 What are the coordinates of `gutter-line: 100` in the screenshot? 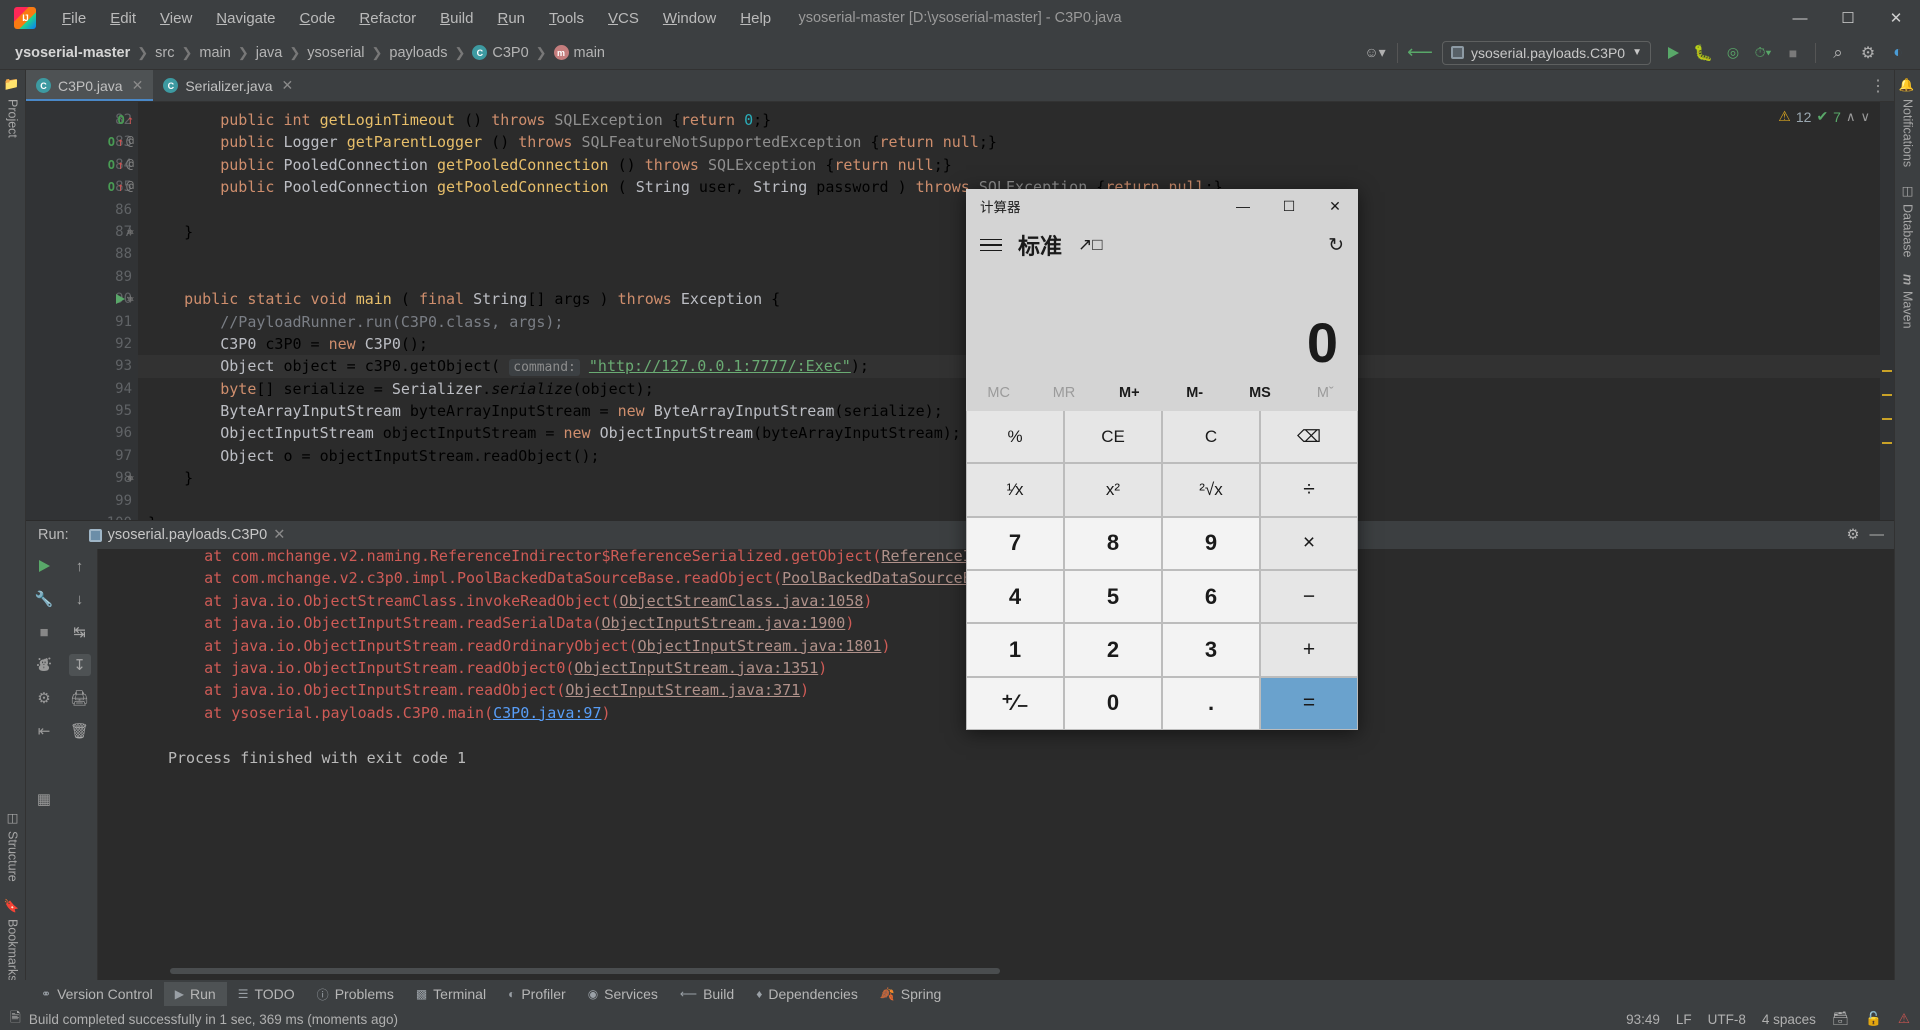 It's located at (82, 516).